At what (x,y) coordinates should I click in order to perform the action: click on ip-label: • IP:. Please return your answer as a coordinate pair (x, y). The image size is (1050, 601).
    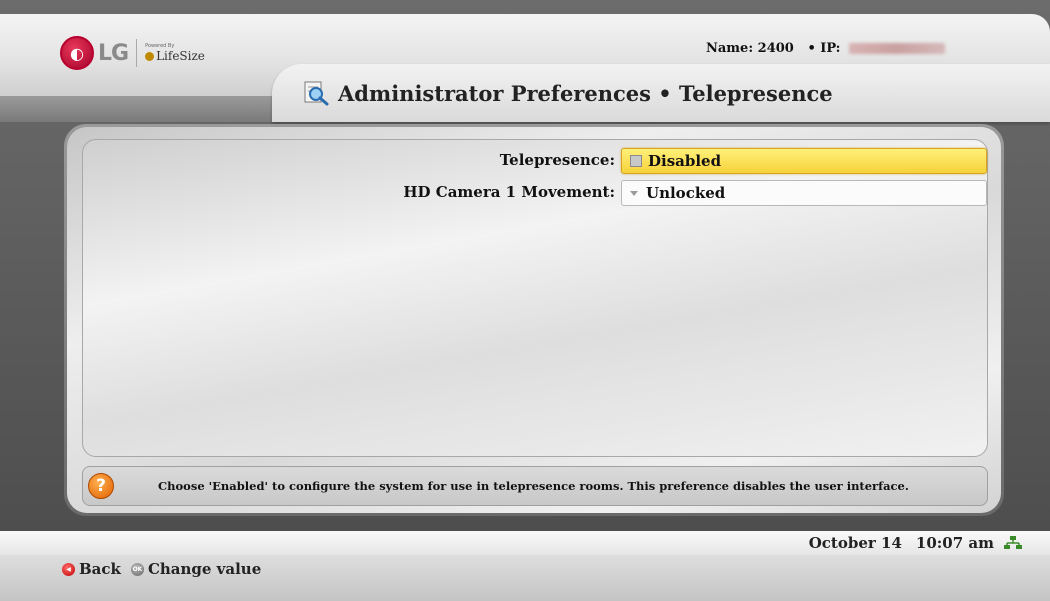
    Looking at the image, I should click on (824, 48).